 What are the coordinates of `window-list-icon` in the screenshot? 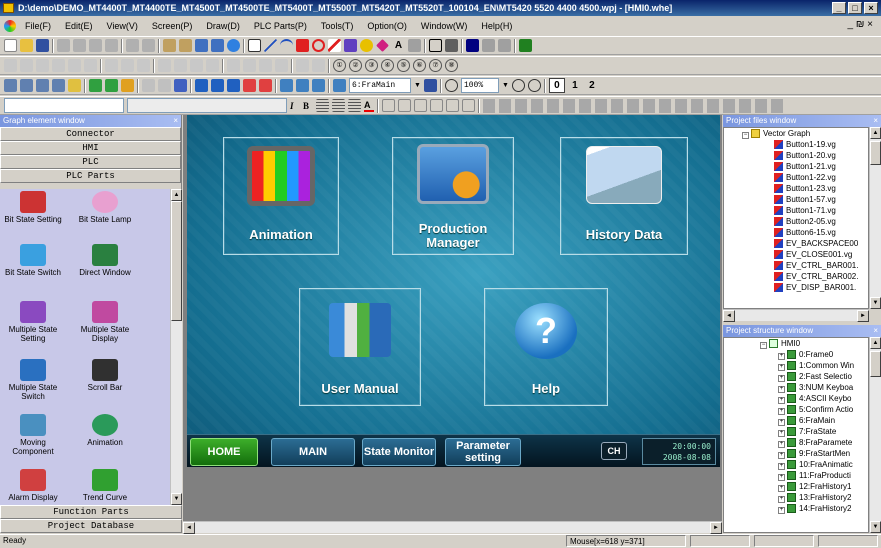 It's located at (26, 85).